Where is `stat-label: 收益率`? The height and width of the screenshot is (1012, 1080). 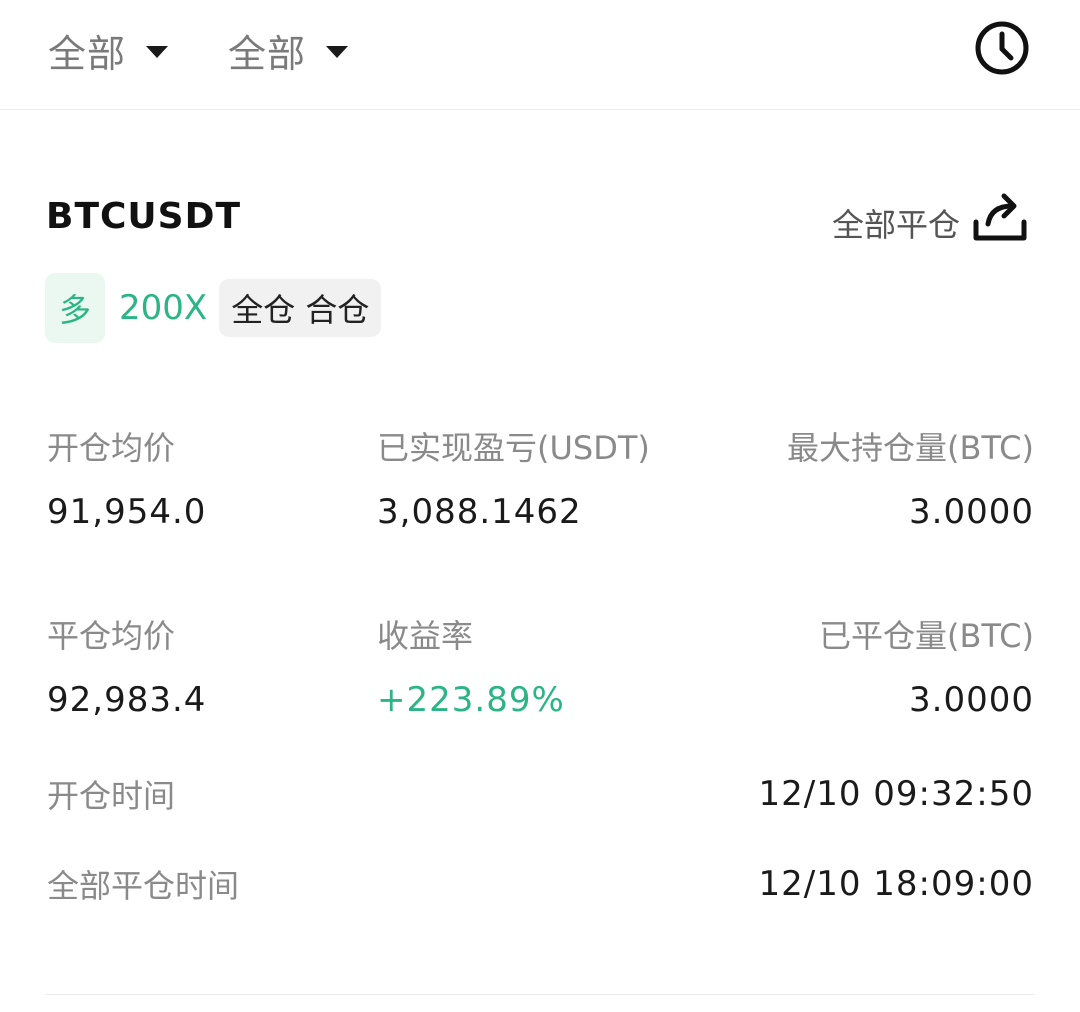
stat-label: 收益率 is located at coordinates (425, 636).